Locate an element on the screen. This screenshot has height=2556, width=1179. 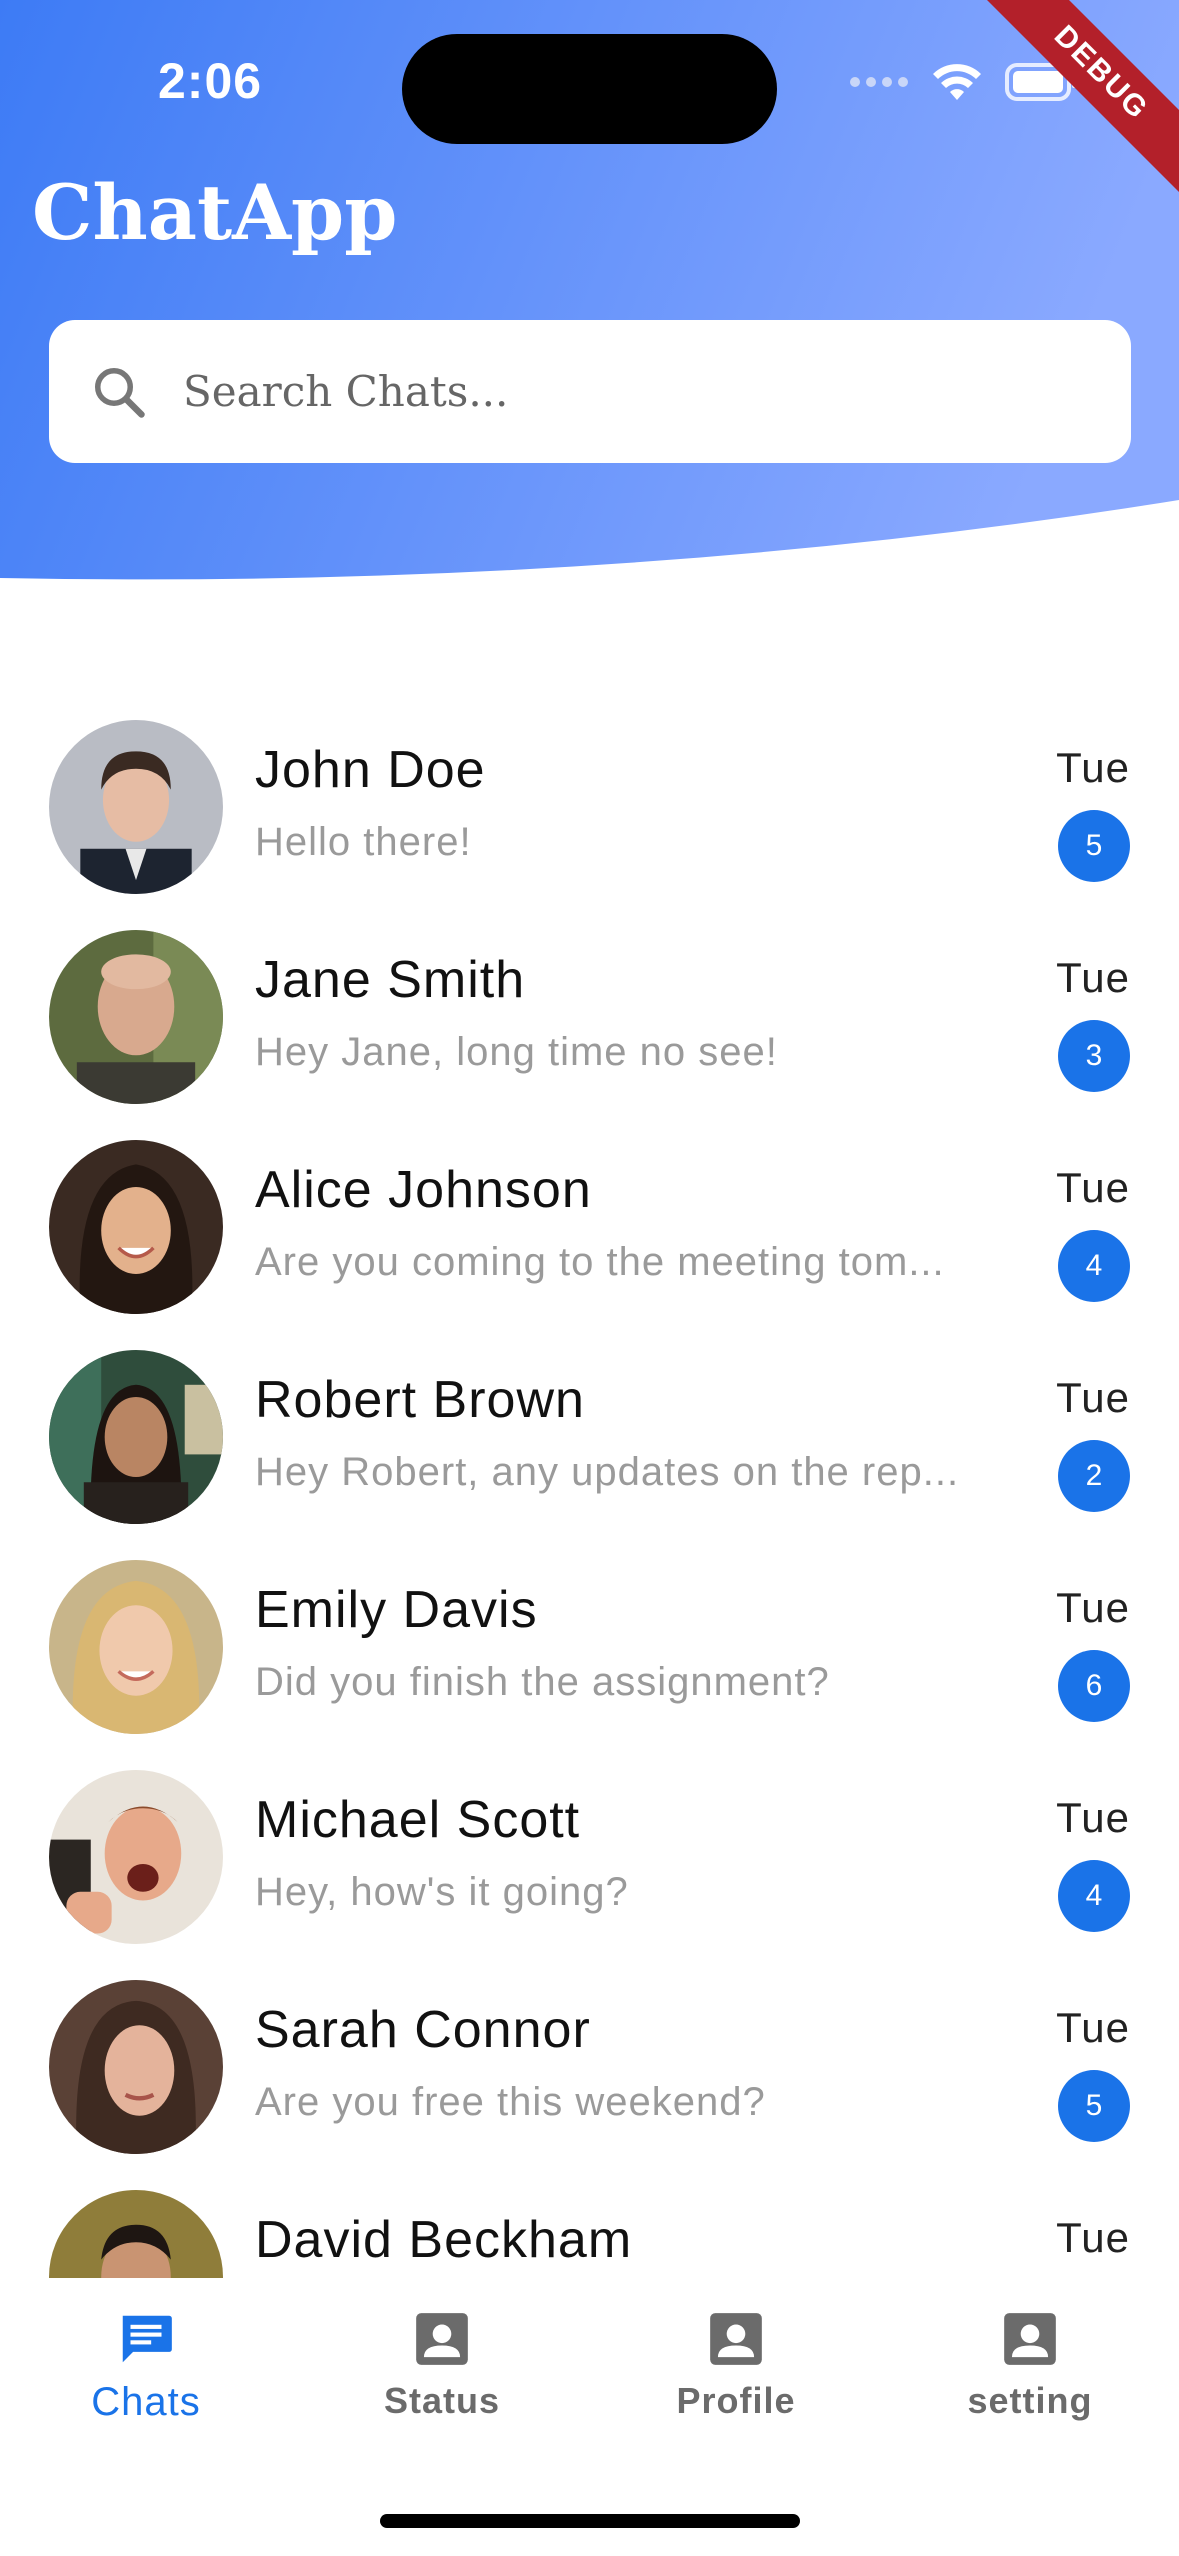
unread-badge: 6 is located at coordinates (1094, 1686).